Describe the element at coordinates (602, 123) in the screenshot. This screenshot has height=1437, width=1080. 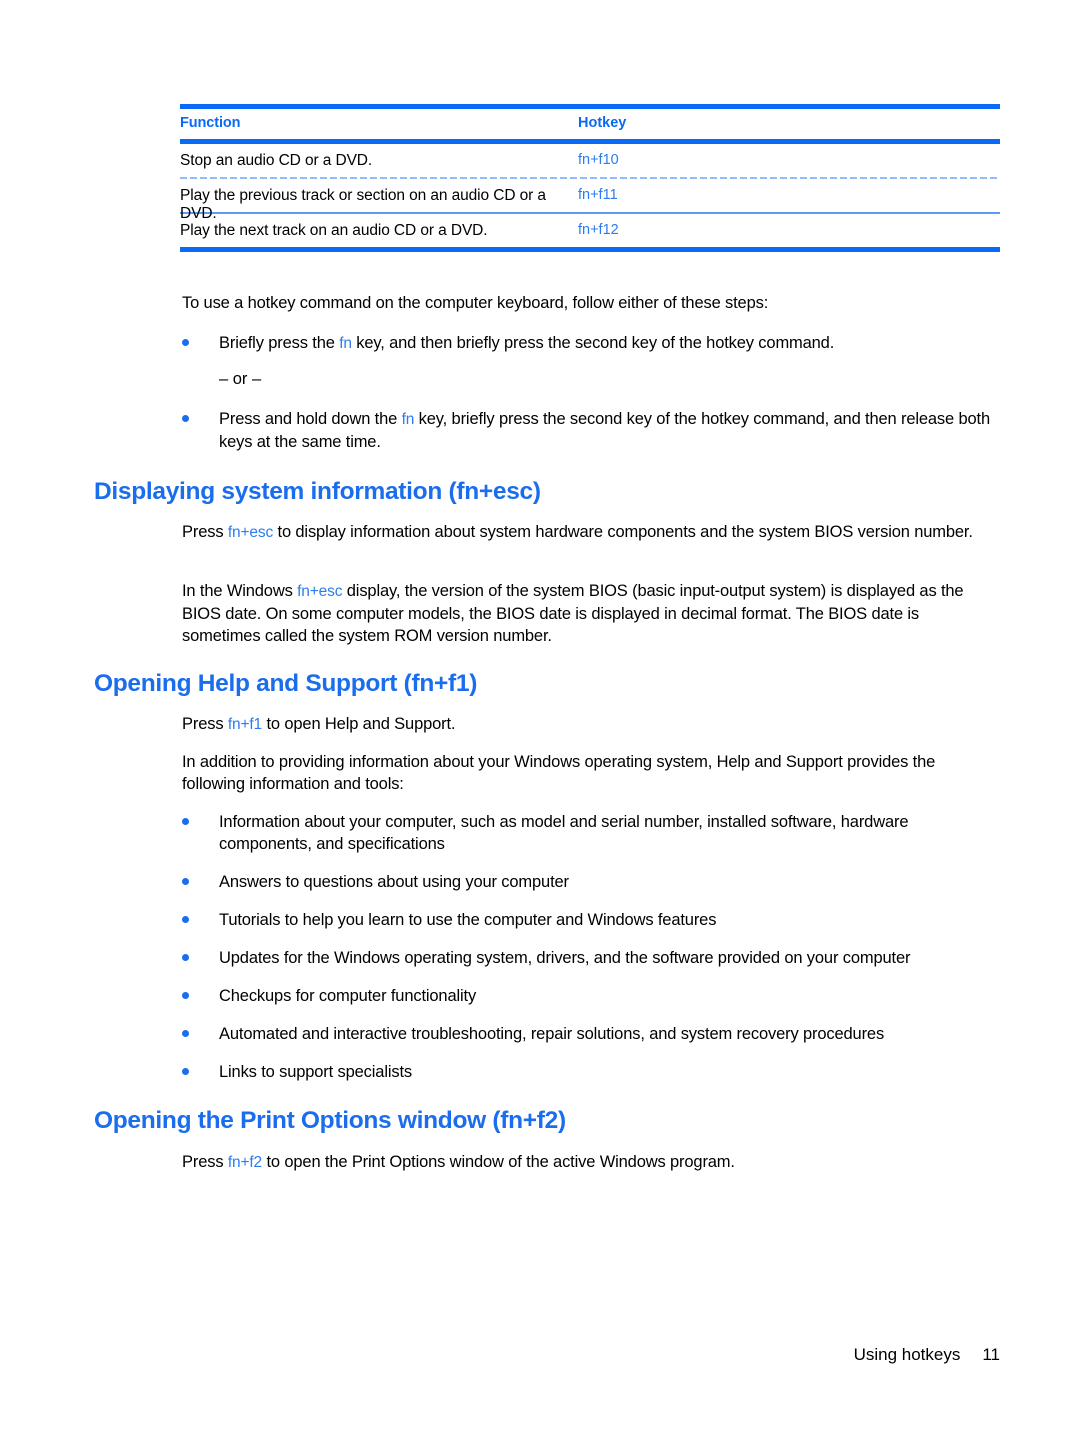
I see `column-header-hotkey: Hotkey` at that location.